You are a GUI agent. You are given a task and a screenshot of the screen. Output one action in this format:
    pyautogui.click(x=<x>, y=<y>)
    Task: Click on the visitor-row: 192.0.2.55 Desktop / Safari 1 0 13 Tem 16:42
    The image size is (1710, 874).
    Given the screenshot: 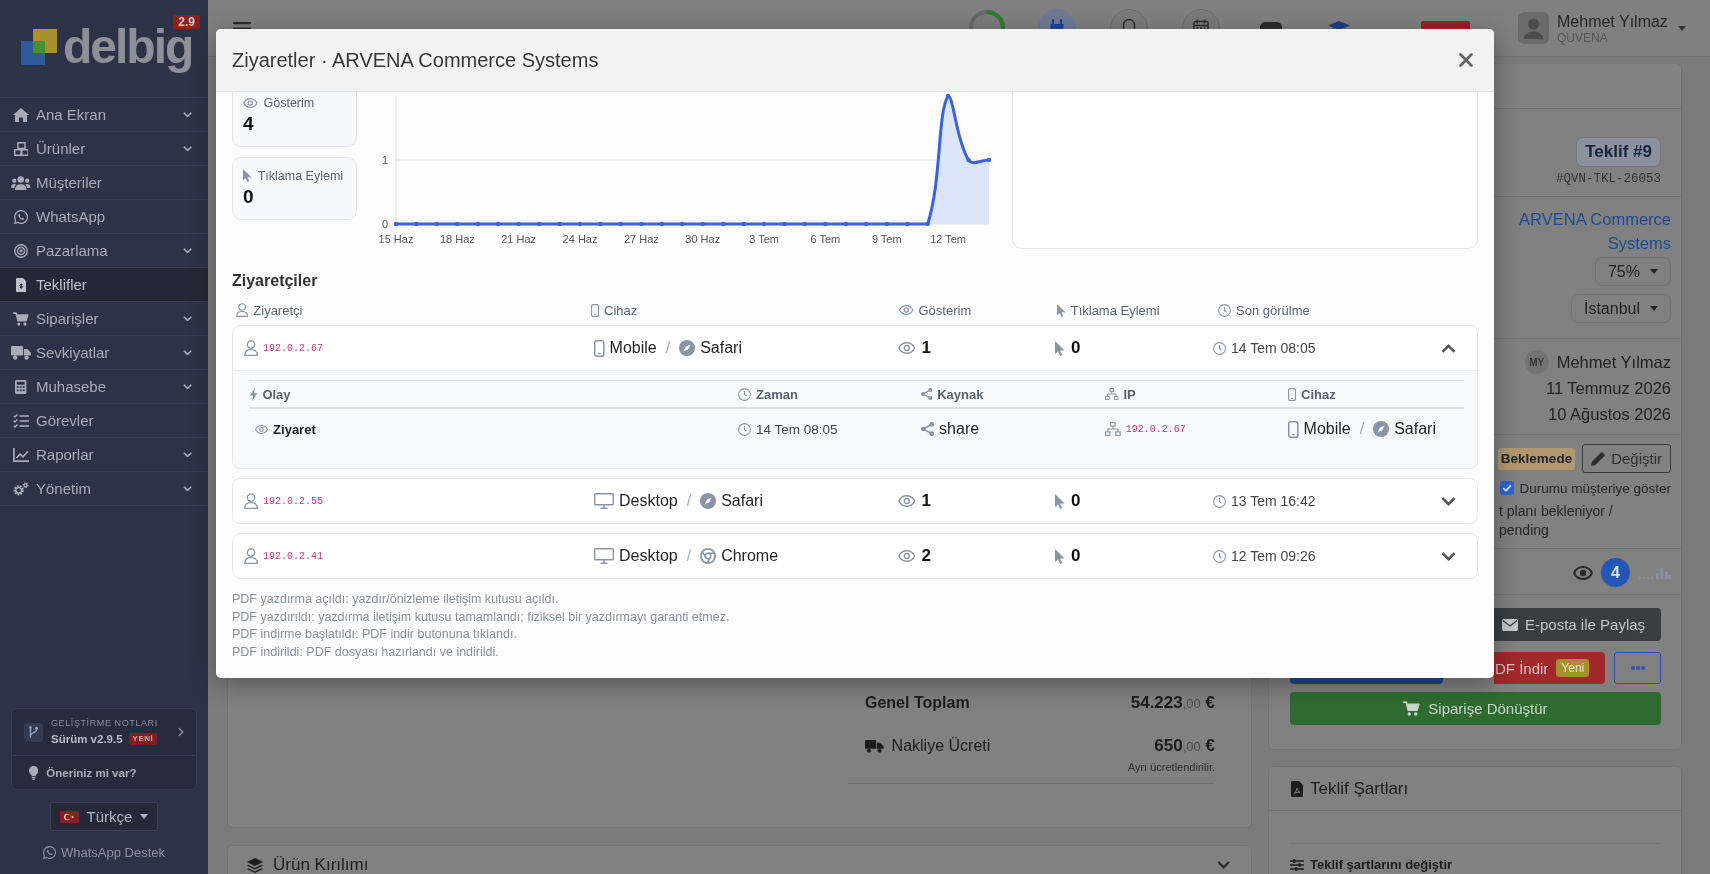 What is the action you would take?
    pyautogui.click(x=855, y=501)
    